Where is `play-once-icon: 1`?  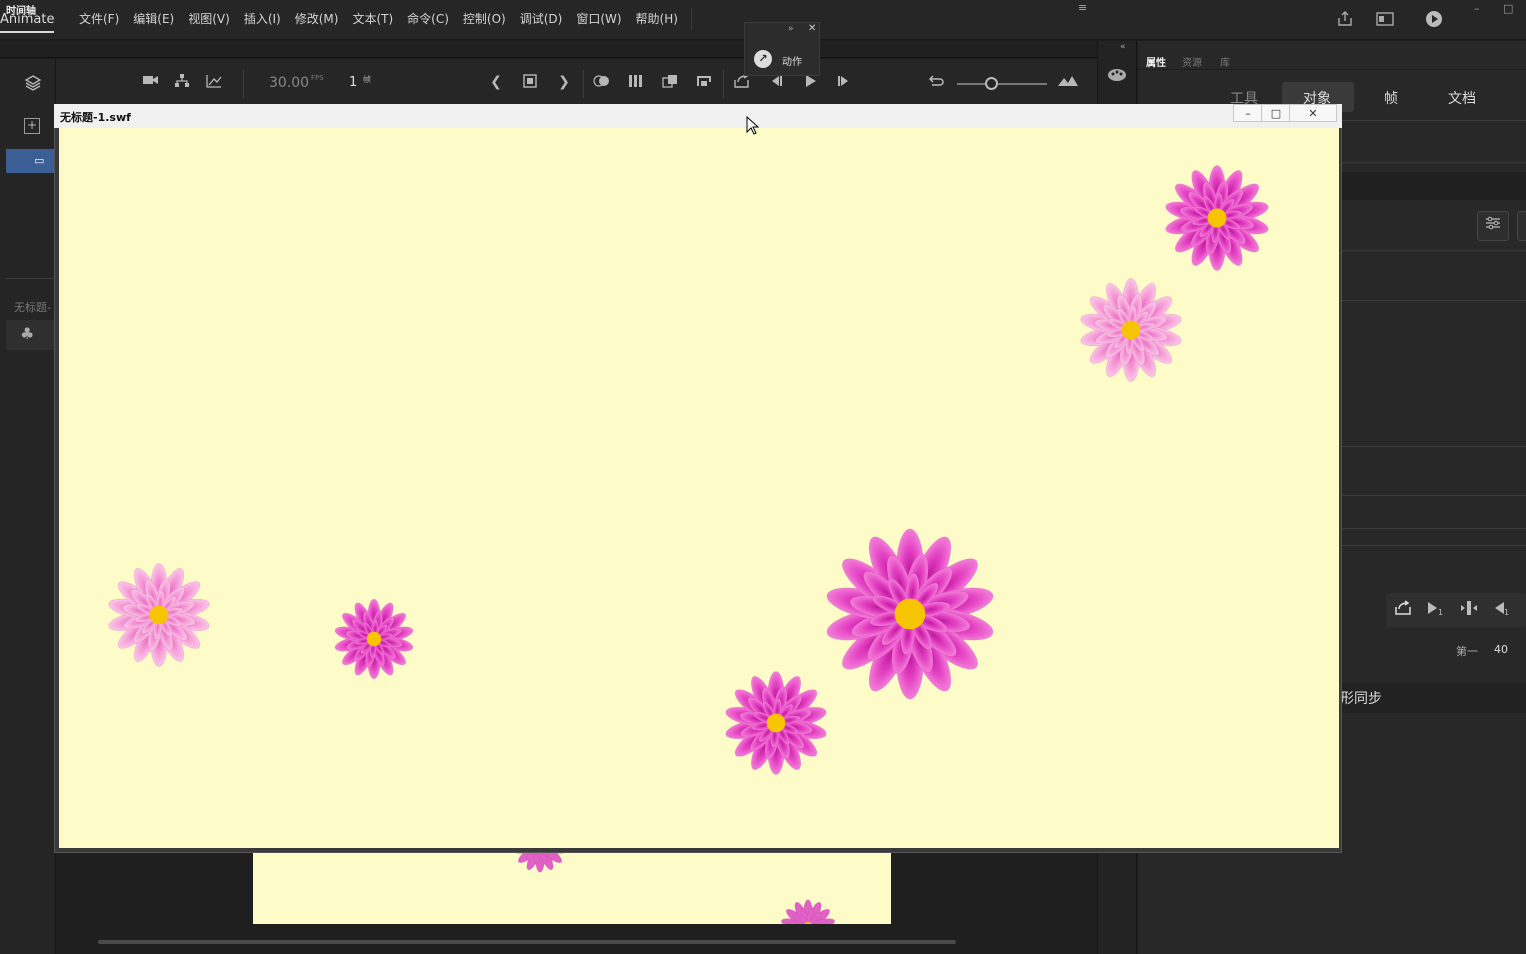
play-once-icon: 1 is located at coordinates (1436, 610).